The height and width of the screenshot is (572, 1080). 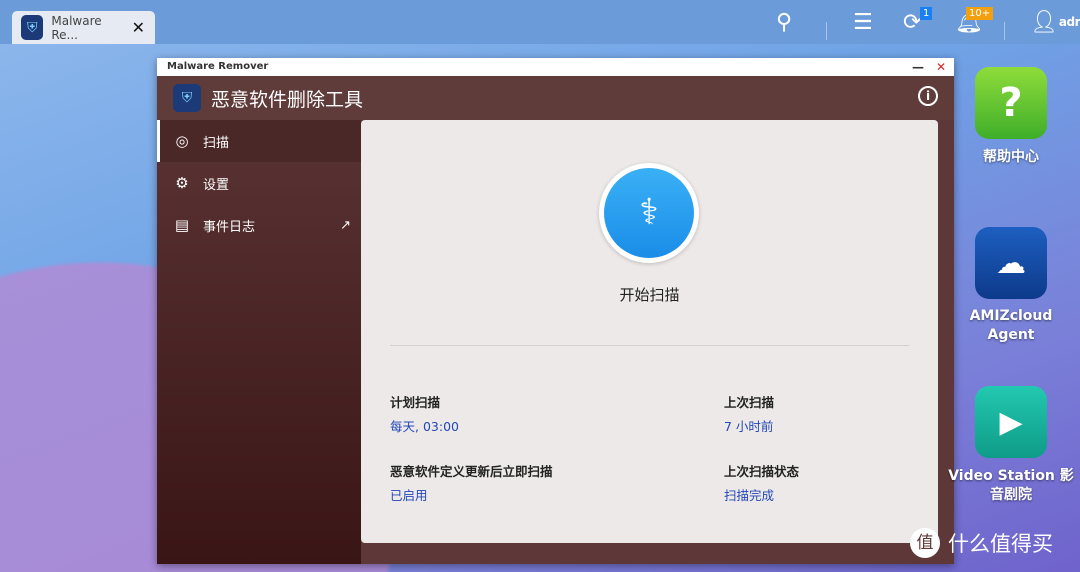 What do you see at coordinates (1011, 486) in the screenshot?
I see `desktop-label: Video Station 影音剧院` at bounding box center [1011, 486].